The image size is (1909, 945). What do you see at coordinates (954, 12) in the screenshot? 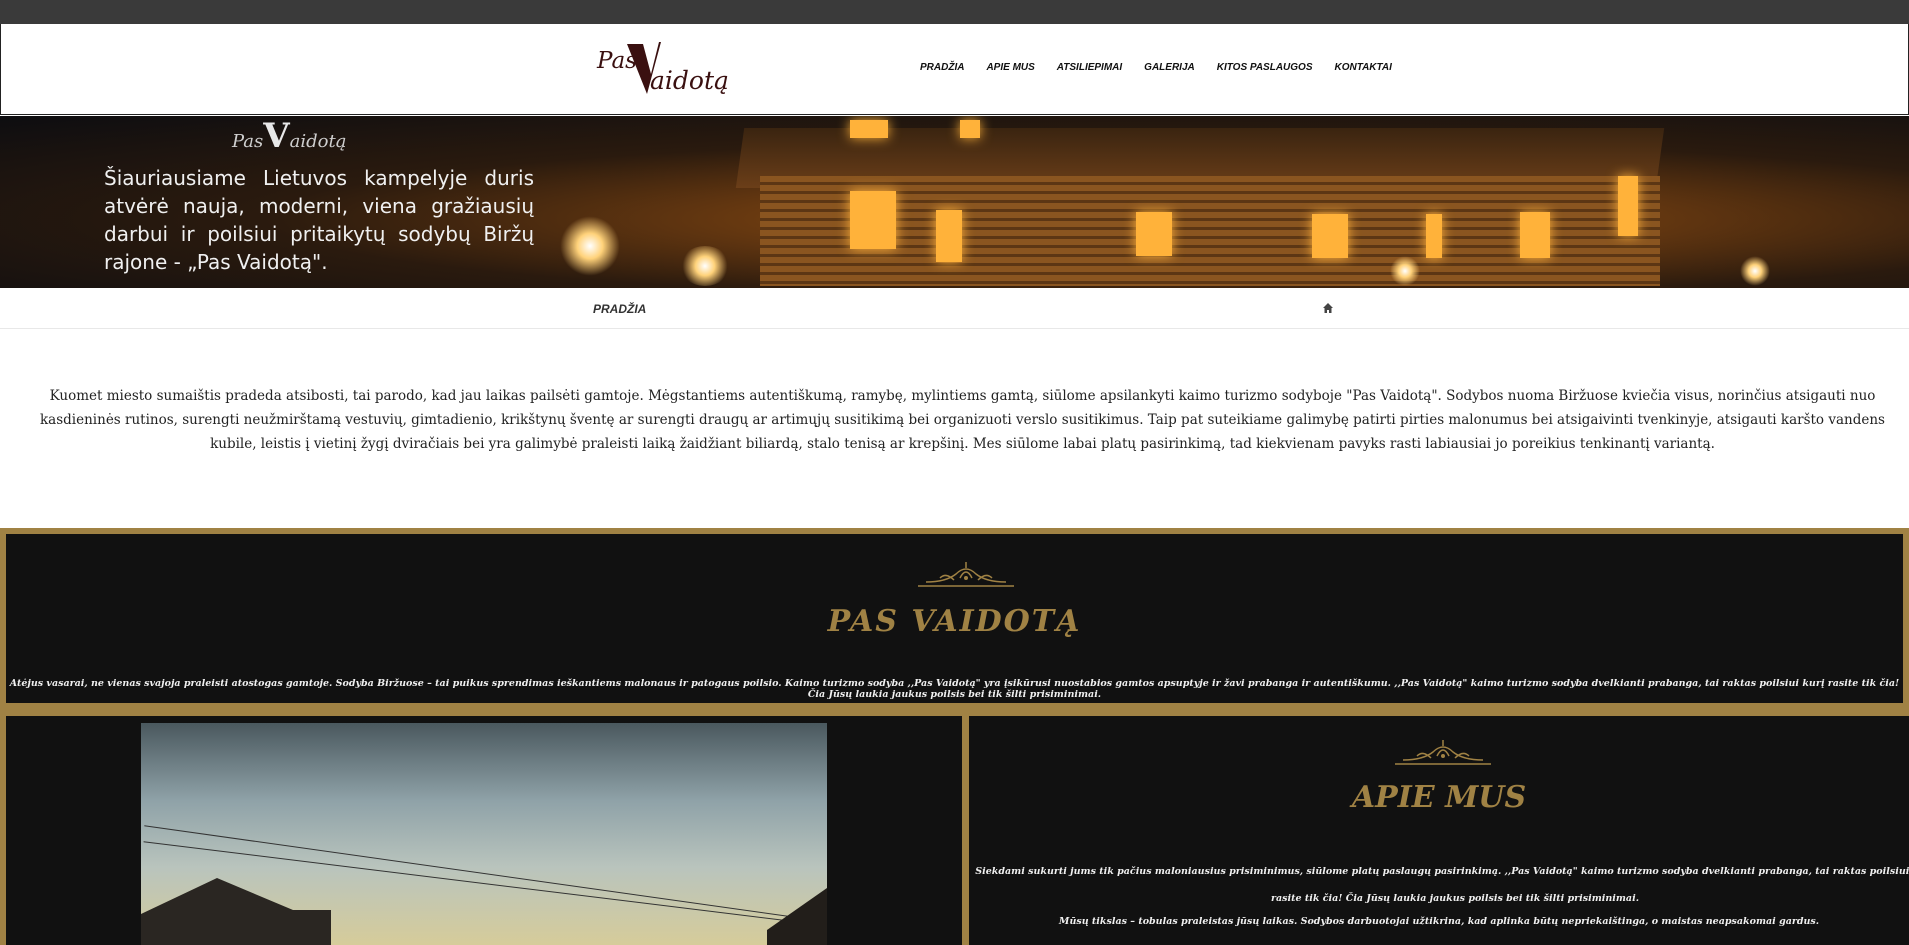
I see `browser-top-bar` at bounding box center [954, 12].